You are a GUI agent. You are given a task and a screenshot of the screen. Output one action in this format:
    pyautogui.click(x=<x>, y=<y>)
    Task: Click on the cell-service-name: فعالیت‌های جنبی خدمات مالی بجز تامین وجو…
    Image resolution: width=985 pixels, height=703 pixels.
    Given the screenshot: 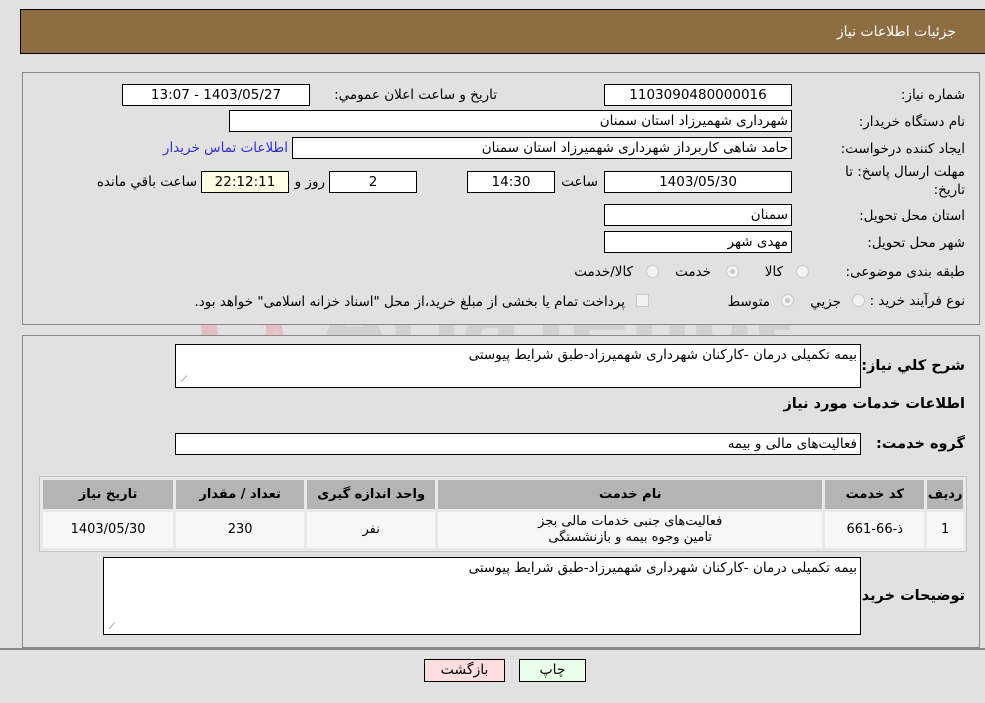 What is the action you would take?
    pyautogui.click(x=630, y=530)
    